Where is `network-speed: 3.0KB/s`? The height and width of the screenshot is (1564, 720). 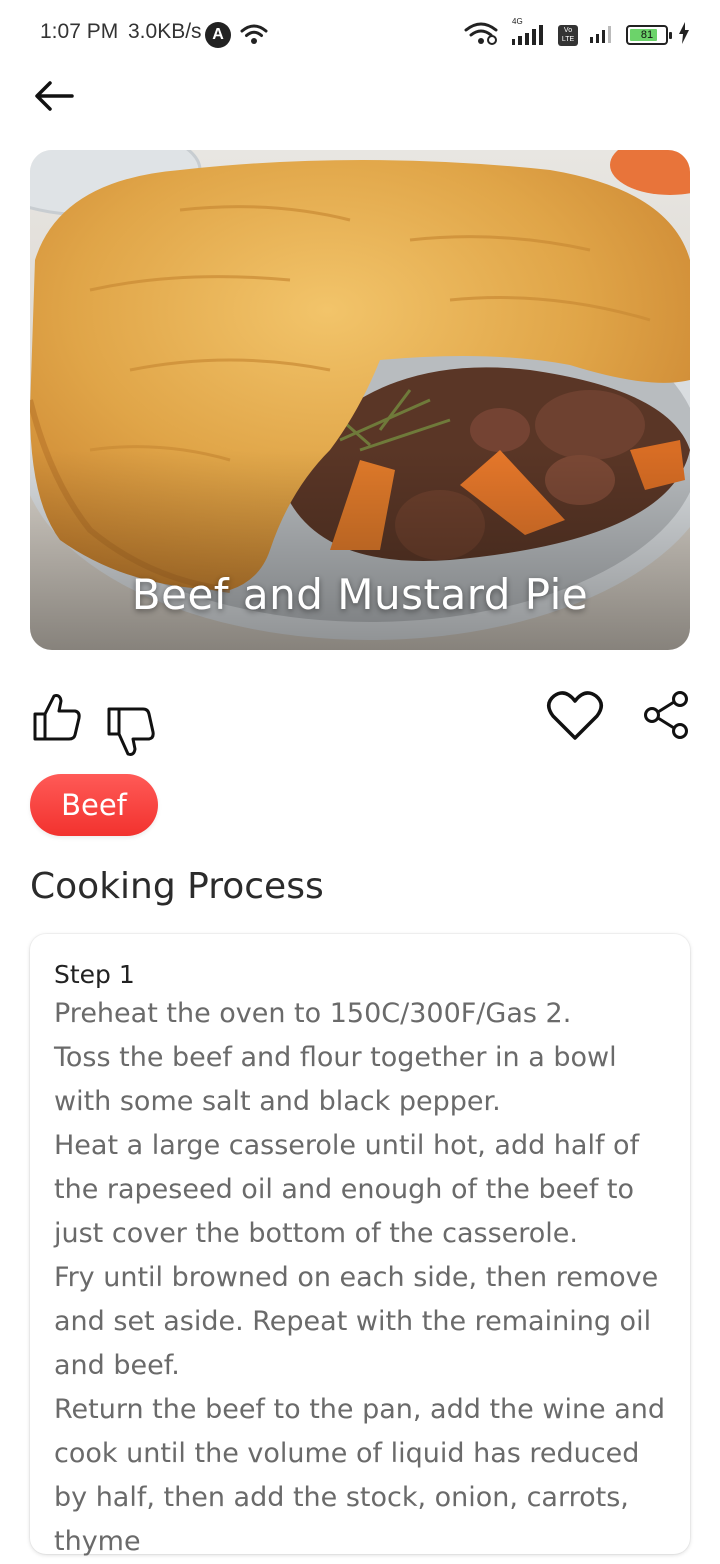
network-speed: 3.0KB/s is located at coordinates (165, 31).